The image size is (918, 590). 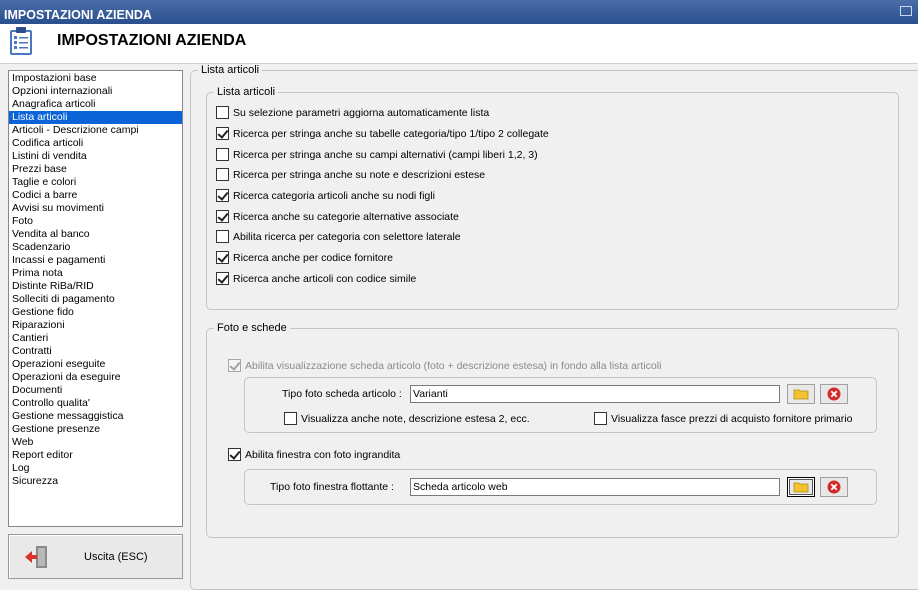 What do you see at coordinates (459, 12) in the screenshot?
I see `window-titlebar: IMPOSTAZIONI AZIENDA` at bounding box center [459, 12].